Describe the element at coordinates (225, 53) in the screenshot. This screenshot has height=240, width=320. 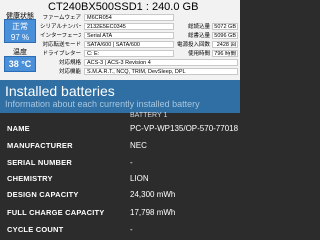
I see `info-value-2: 796 時間` at that location.